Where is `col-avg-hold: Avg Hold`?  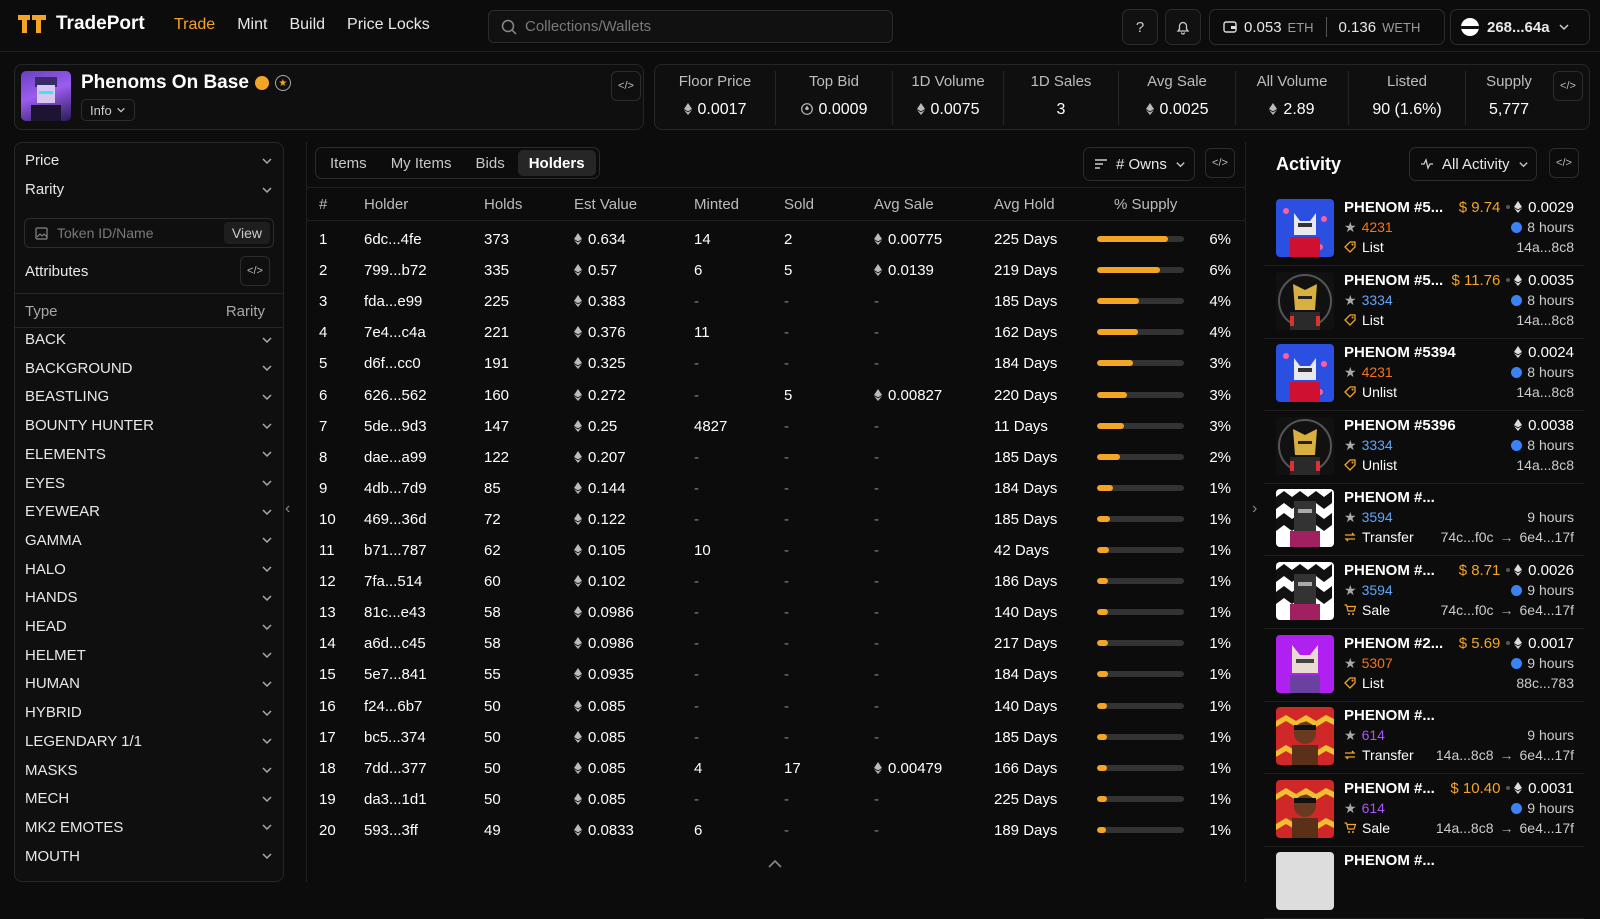
col-avg-hold: Avg Hold is located at coordinates (1024, 204).